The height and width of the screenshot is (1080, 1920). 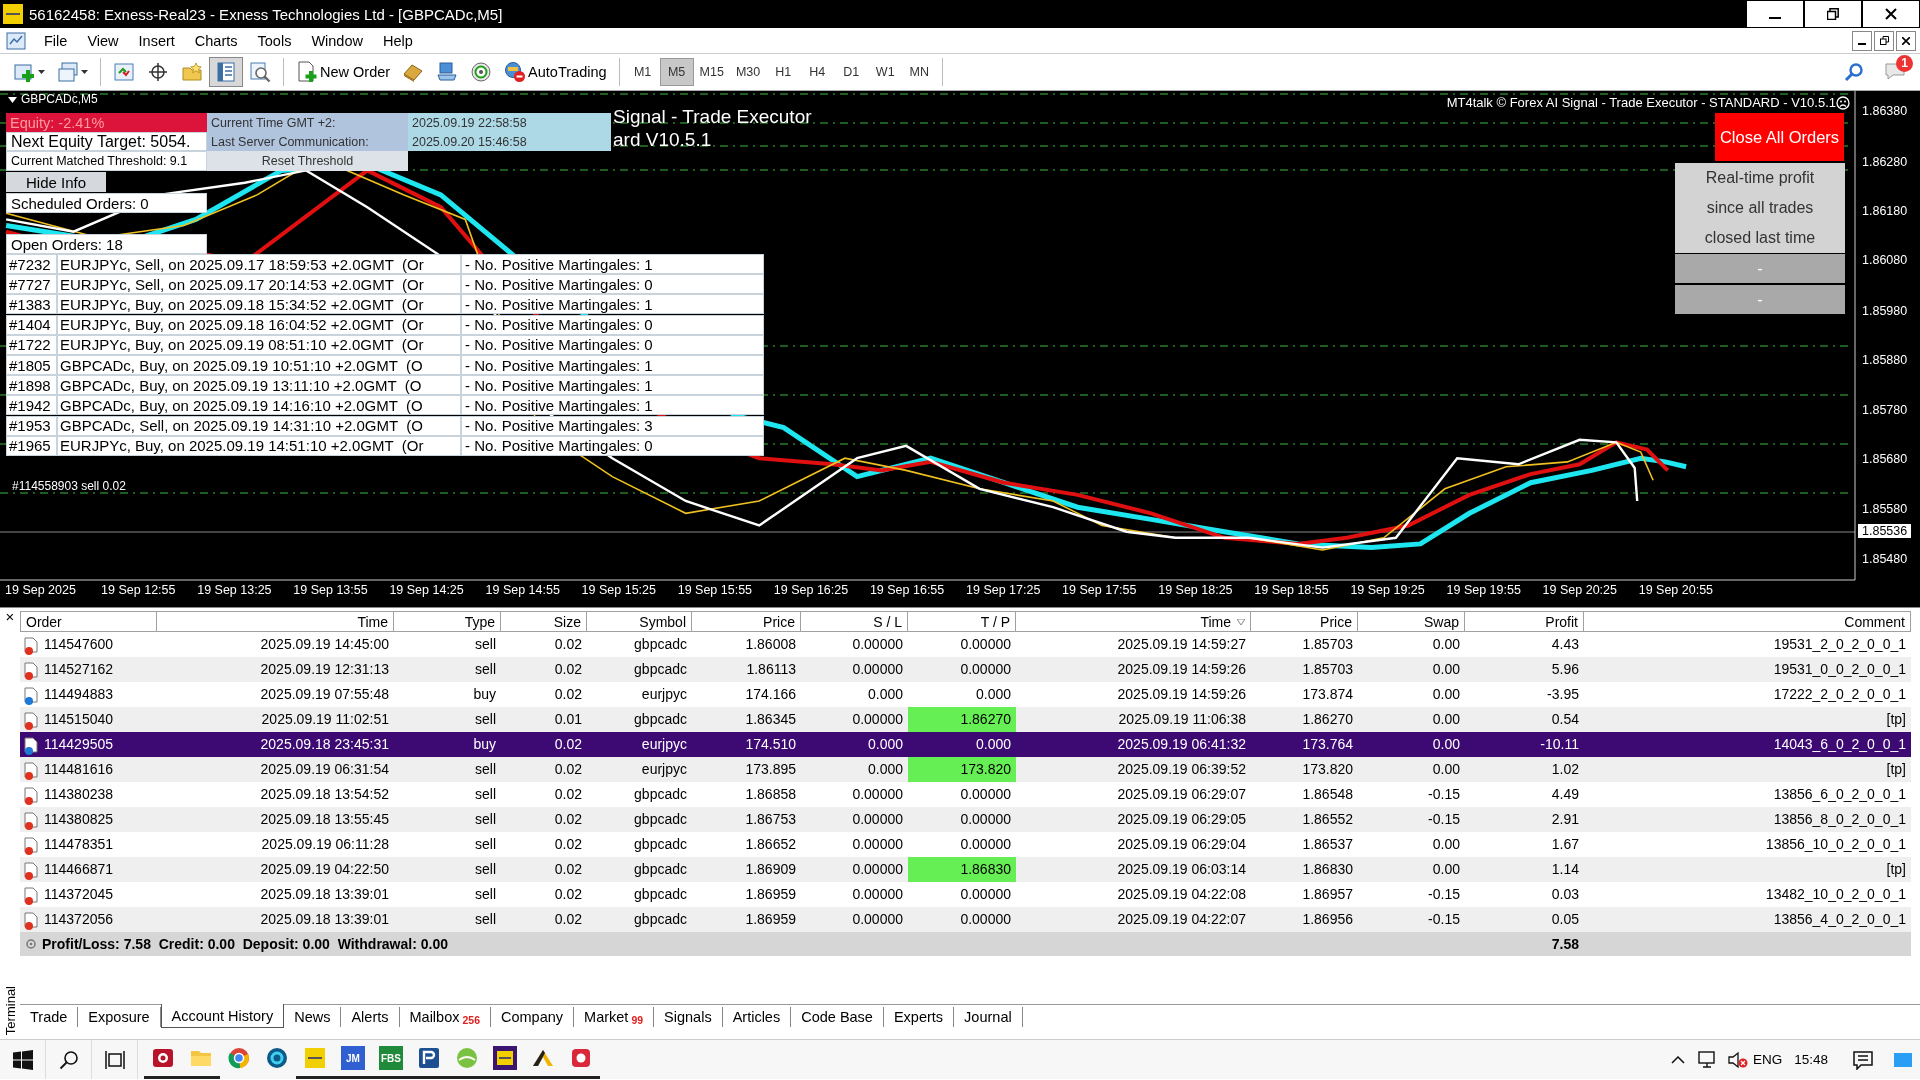 What do you see at coordinates (484, 694) in the screenshot?
I see `table-cell-text: buy` at bounding box center [484, 694].